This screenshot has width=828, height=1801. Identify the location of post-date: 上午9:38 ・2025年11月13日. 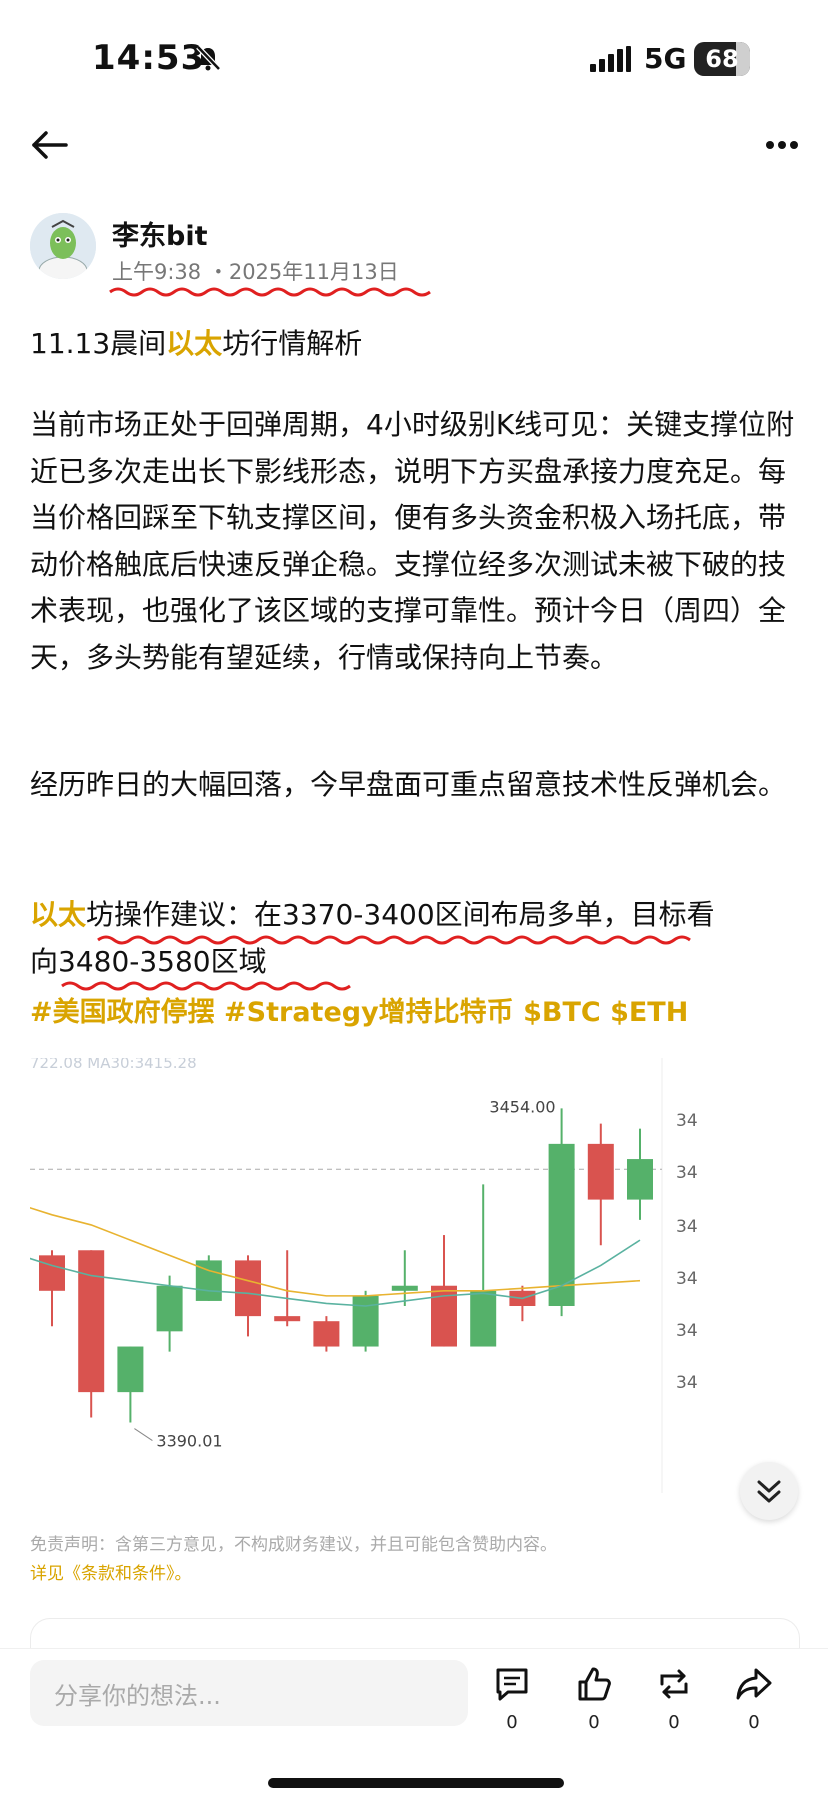
(255, 272).